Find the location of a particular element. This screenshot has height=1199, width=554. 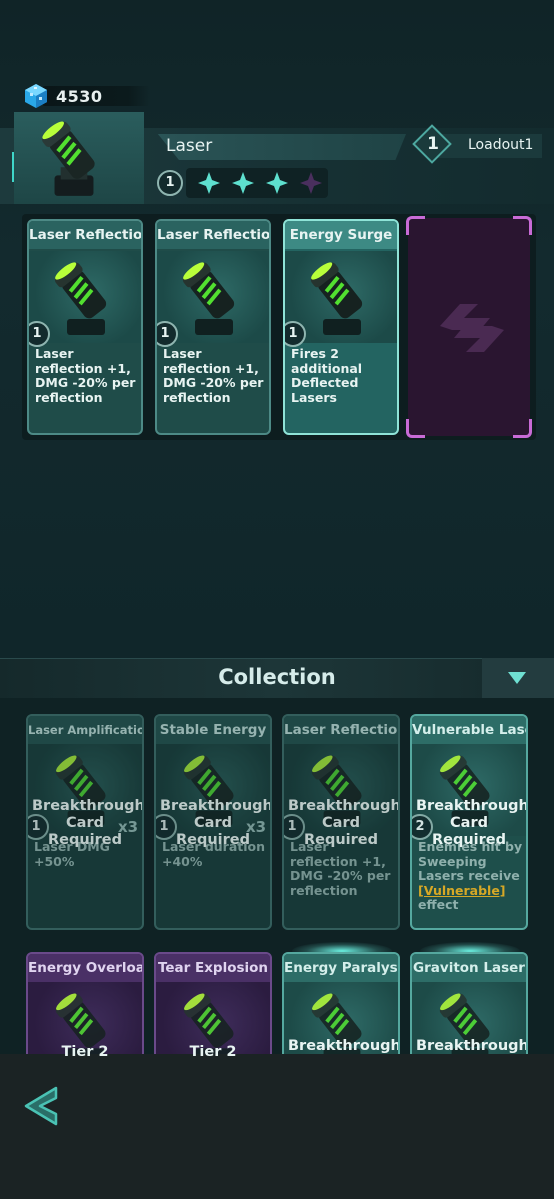

back-arrow-icon is located at coordinates (42, 1106).